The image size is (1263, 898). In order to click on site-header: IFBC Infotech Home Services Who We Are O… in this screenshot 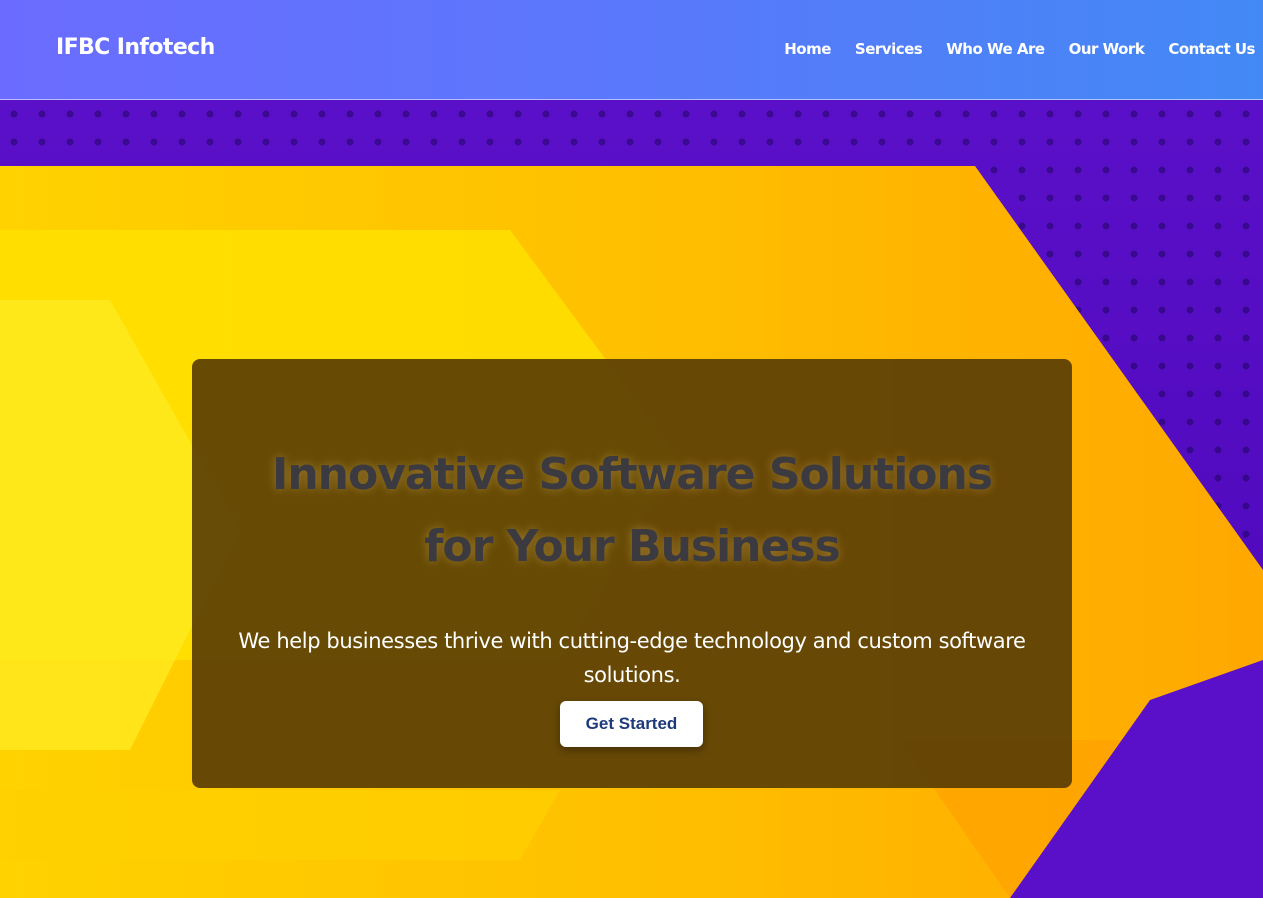, I will do `click(631, 50)`.